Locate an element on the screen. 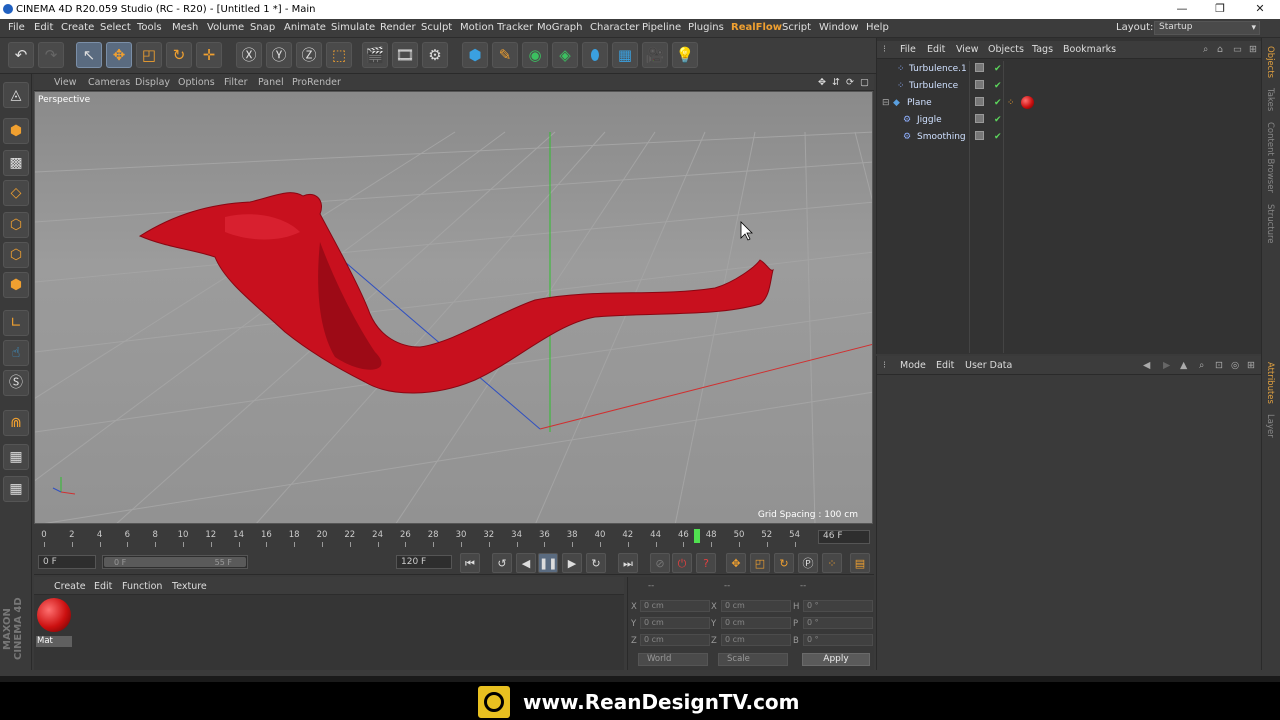 Image resolution: width=1280 pixels, height=720 pixels. key-rotation-icon: ↻ is located at coordinates (784, 563).